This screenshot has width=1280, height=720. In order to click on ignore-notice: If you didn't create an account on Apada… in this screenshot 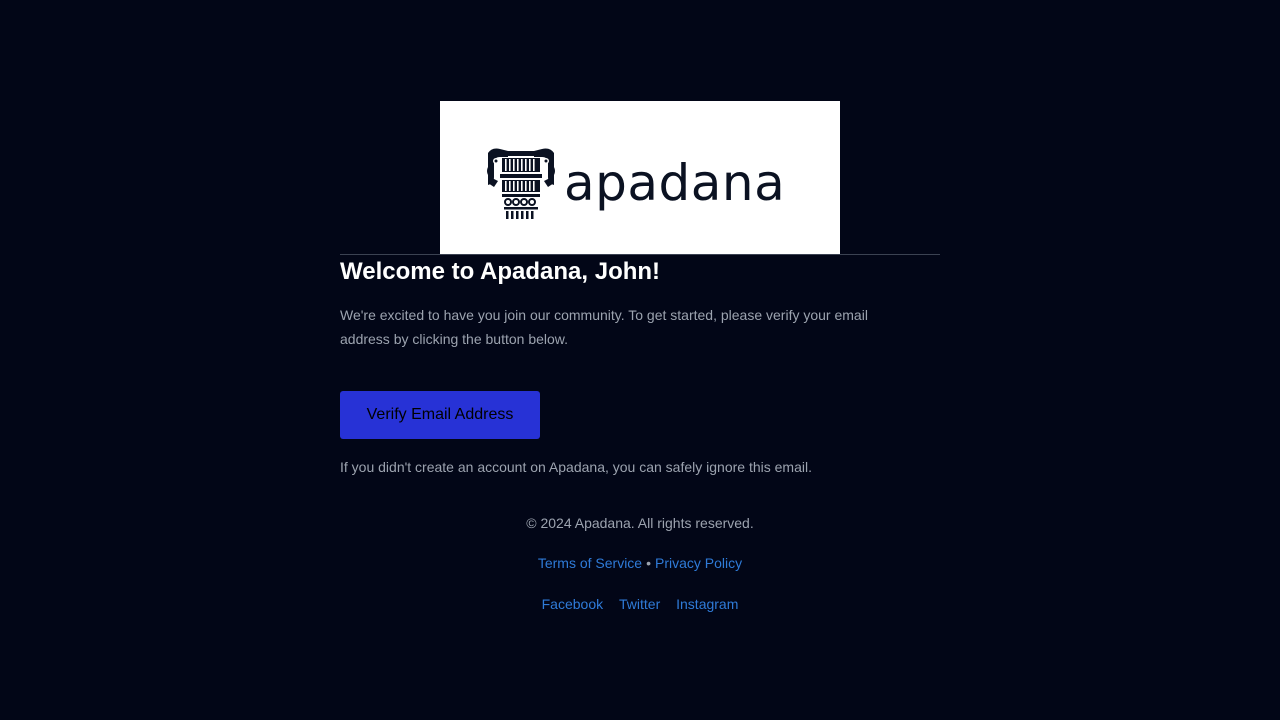, I will do `click(576, 467)`.